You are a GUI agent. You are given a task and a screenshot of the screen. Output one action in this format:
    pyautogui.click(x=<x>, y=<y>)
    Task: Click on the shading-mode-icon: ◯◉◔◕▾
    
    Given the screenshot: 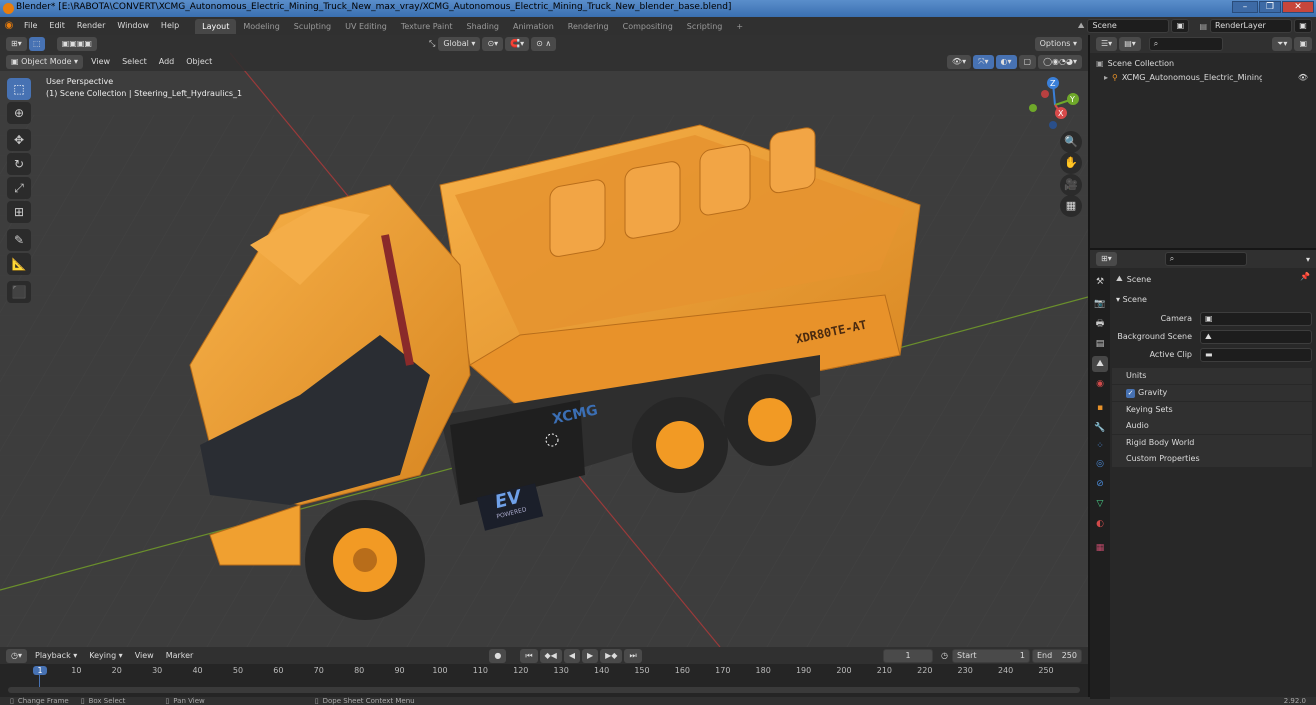 What is the action you would take?
    pyautogui.click(x=1060, y=62)
    